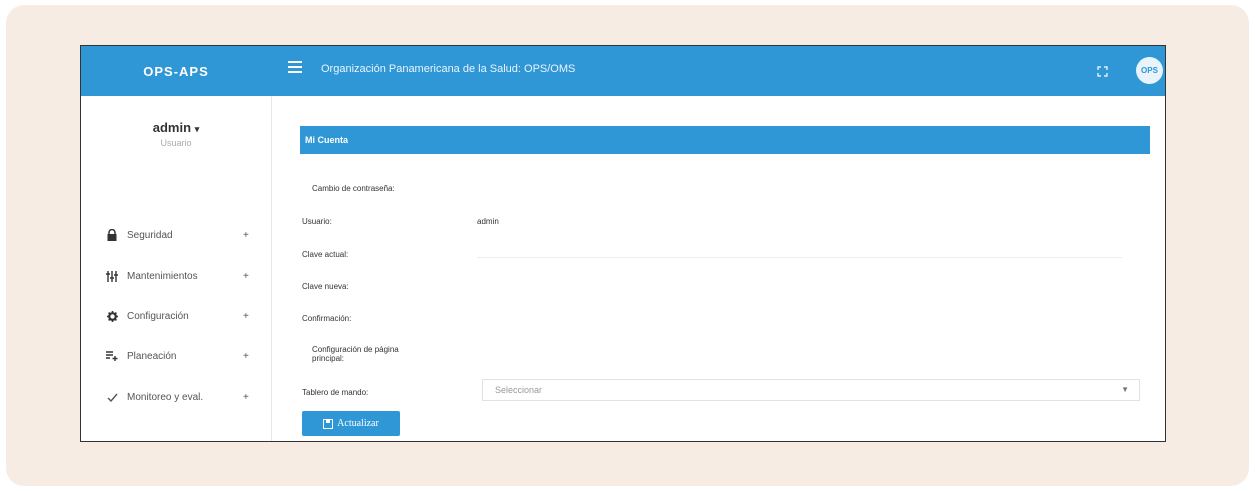 Image resolution: width=1255 pixels, height=491 pixels. What do you see at coordinates (112, 397) in the screenshot?
I see `check-icon` at bounding box center [112, 397].